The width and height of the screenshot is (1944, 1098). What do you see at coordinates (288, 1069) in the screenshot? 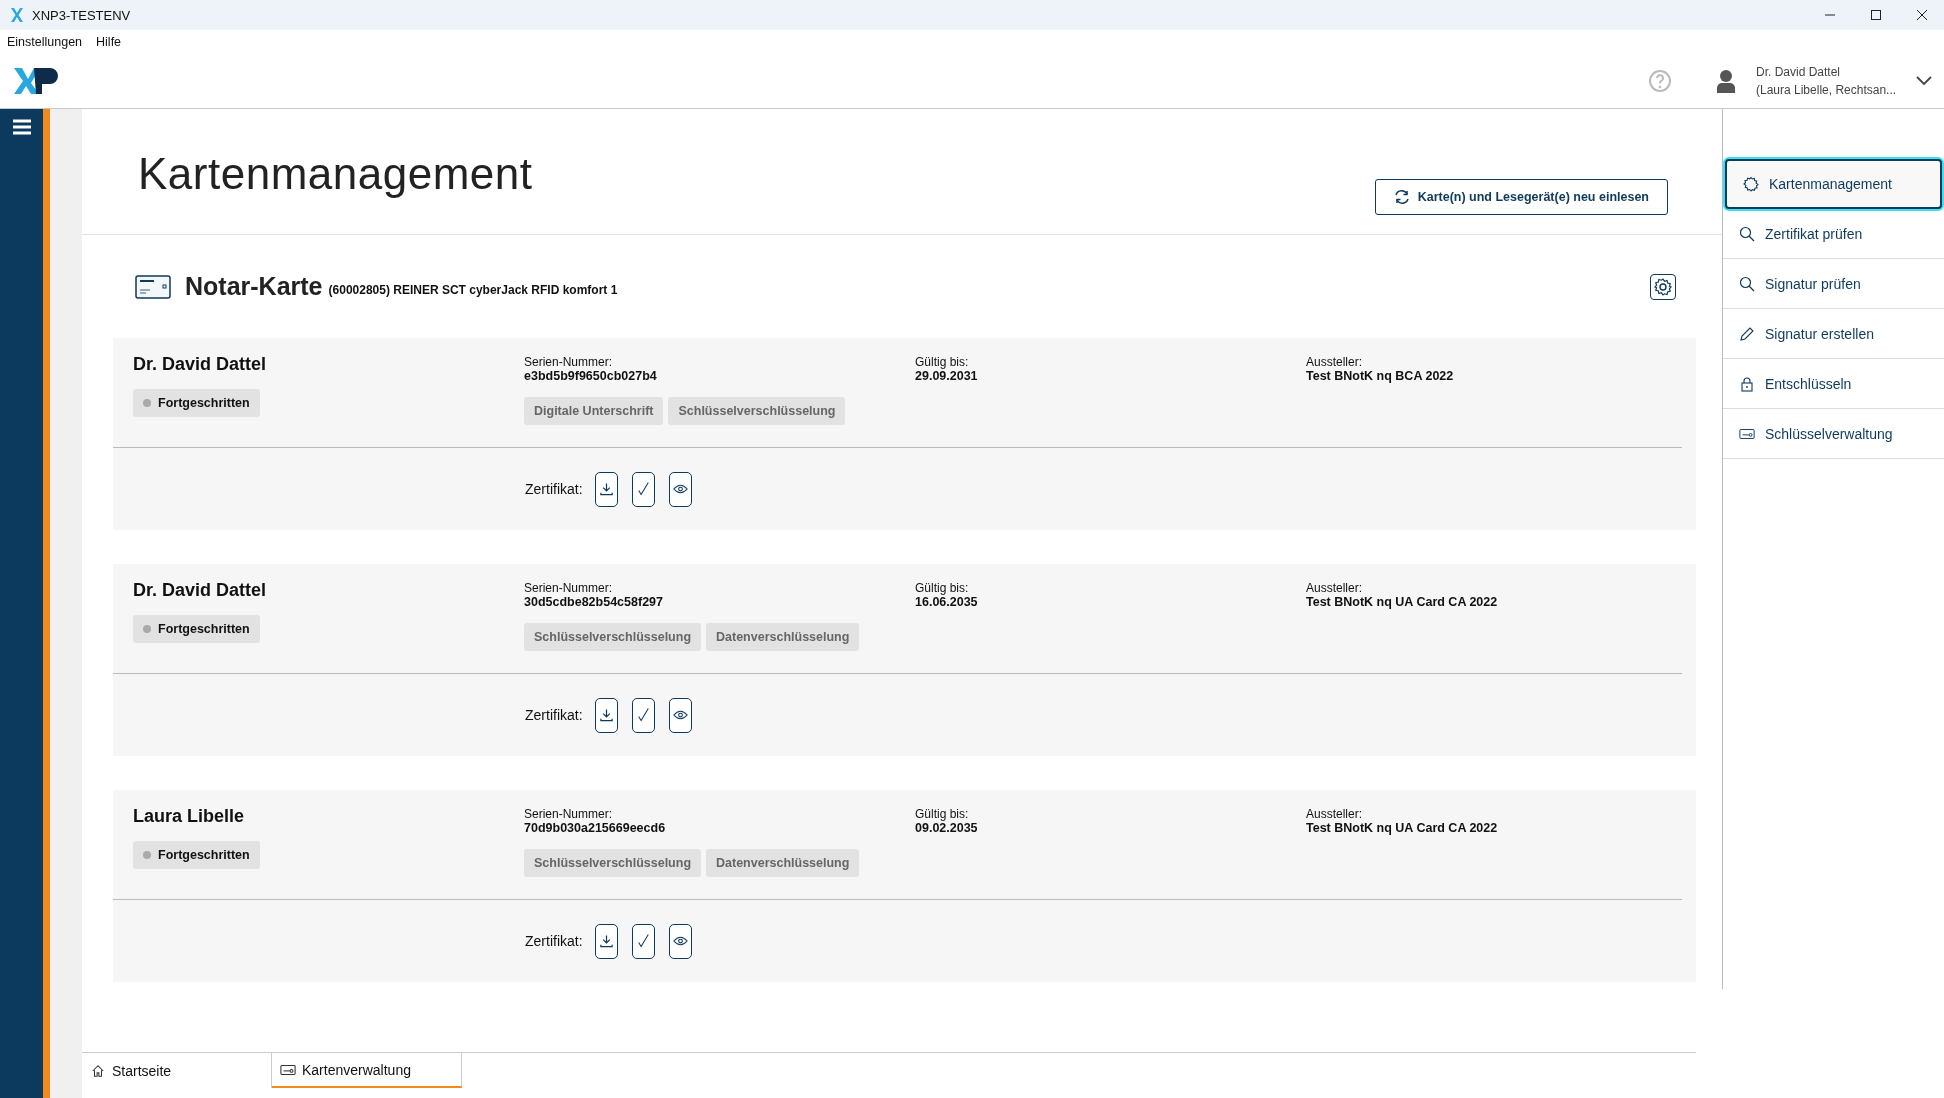
I see `key-card-icon` at bounding box center [288, 1069].